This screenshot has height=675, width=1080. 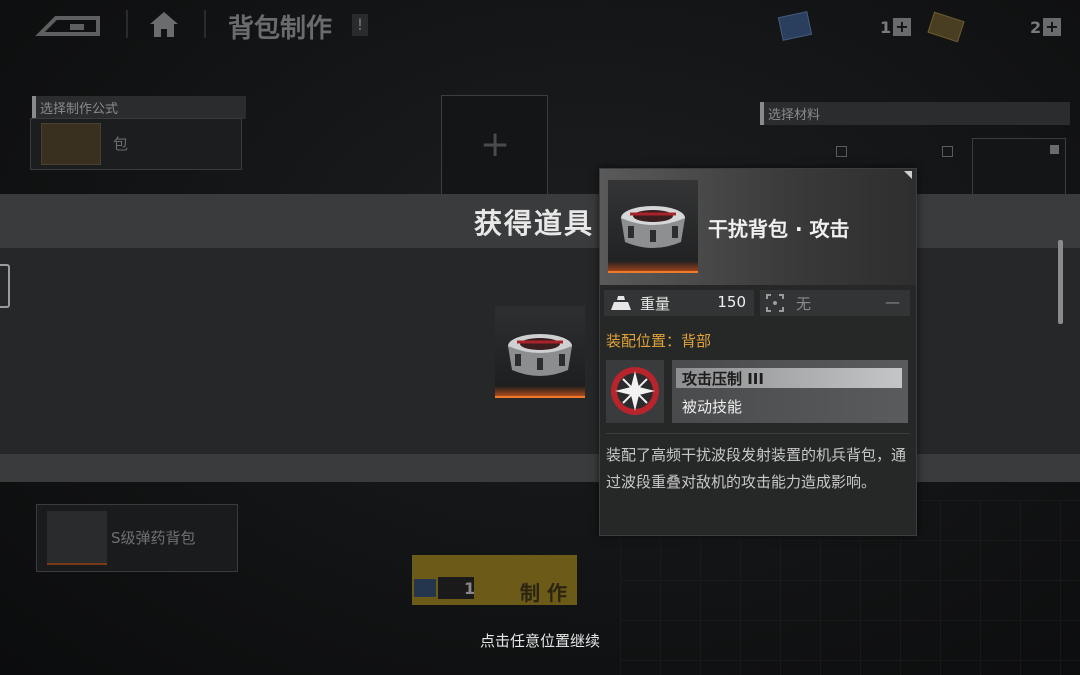 What do you see at coordinates (280, 29) in the screenshot?
I see `page-title: 背包制作` at bounding box center [280, 29].